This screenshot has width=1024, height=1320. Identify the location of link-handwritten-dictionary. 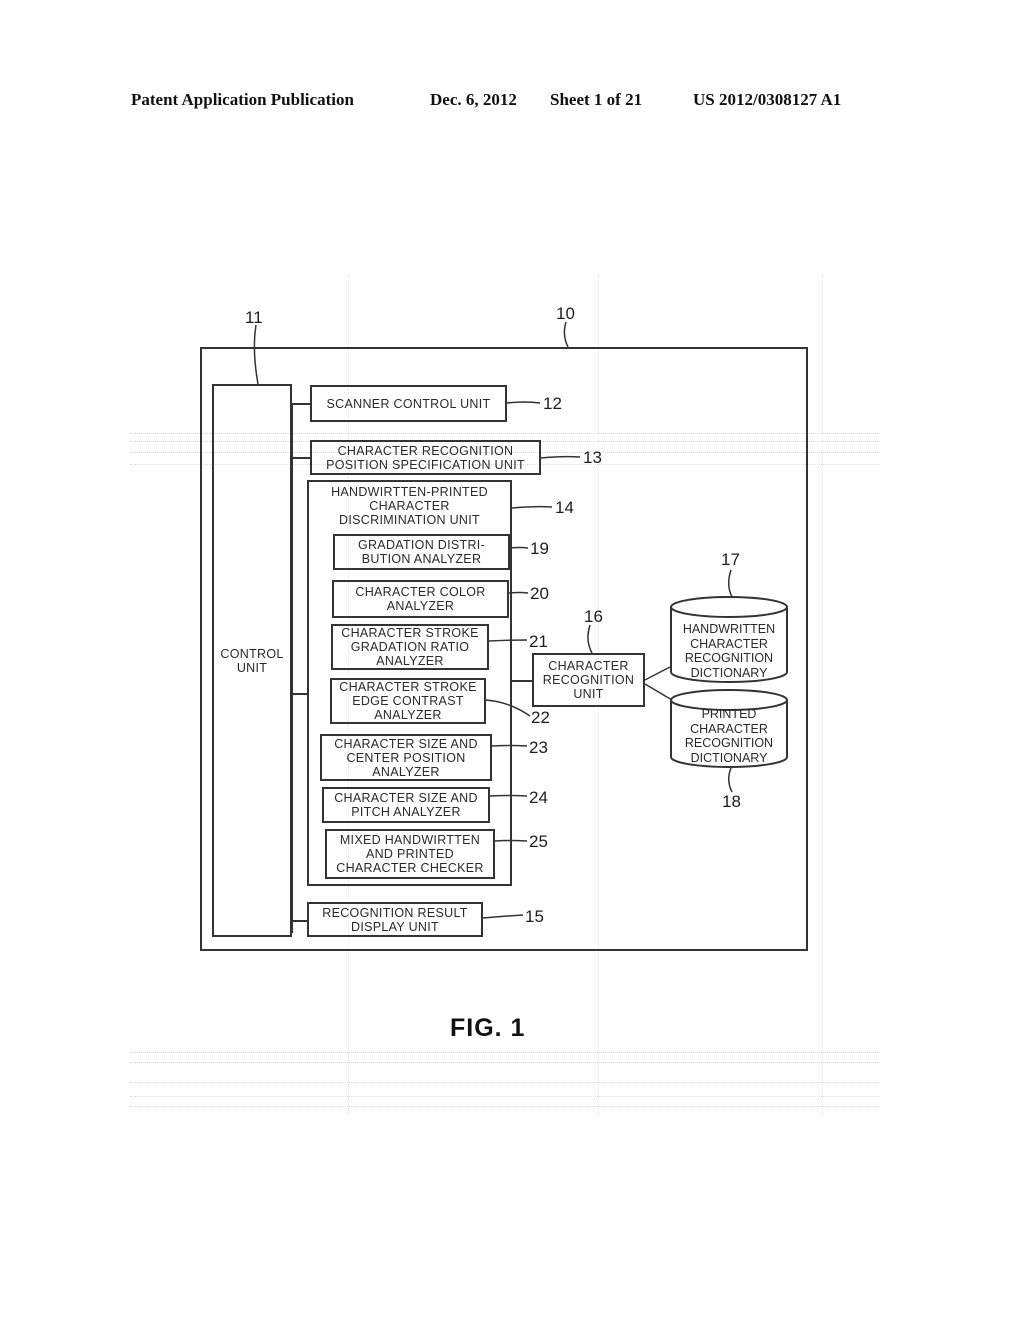
(657, 673).